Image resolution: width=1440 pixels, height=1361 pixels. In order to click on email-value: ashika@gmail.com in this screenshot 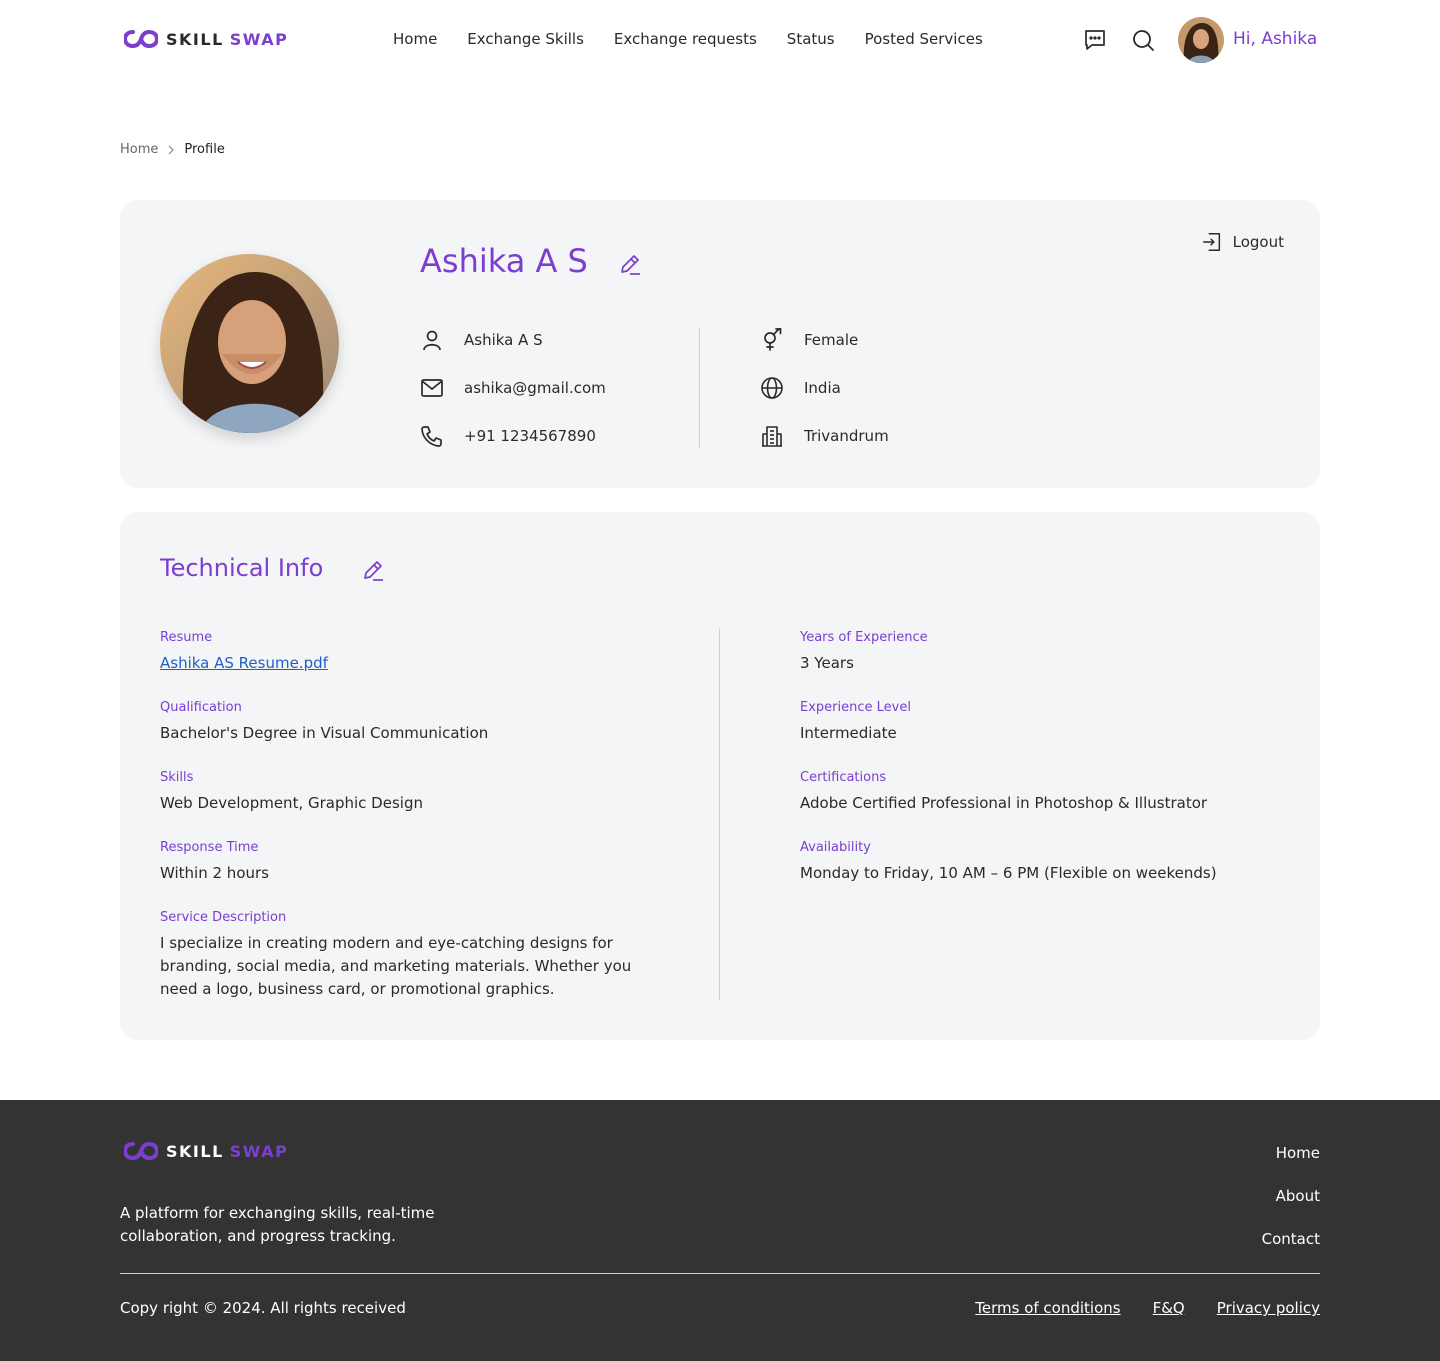, I will do `click(535, 388)`.